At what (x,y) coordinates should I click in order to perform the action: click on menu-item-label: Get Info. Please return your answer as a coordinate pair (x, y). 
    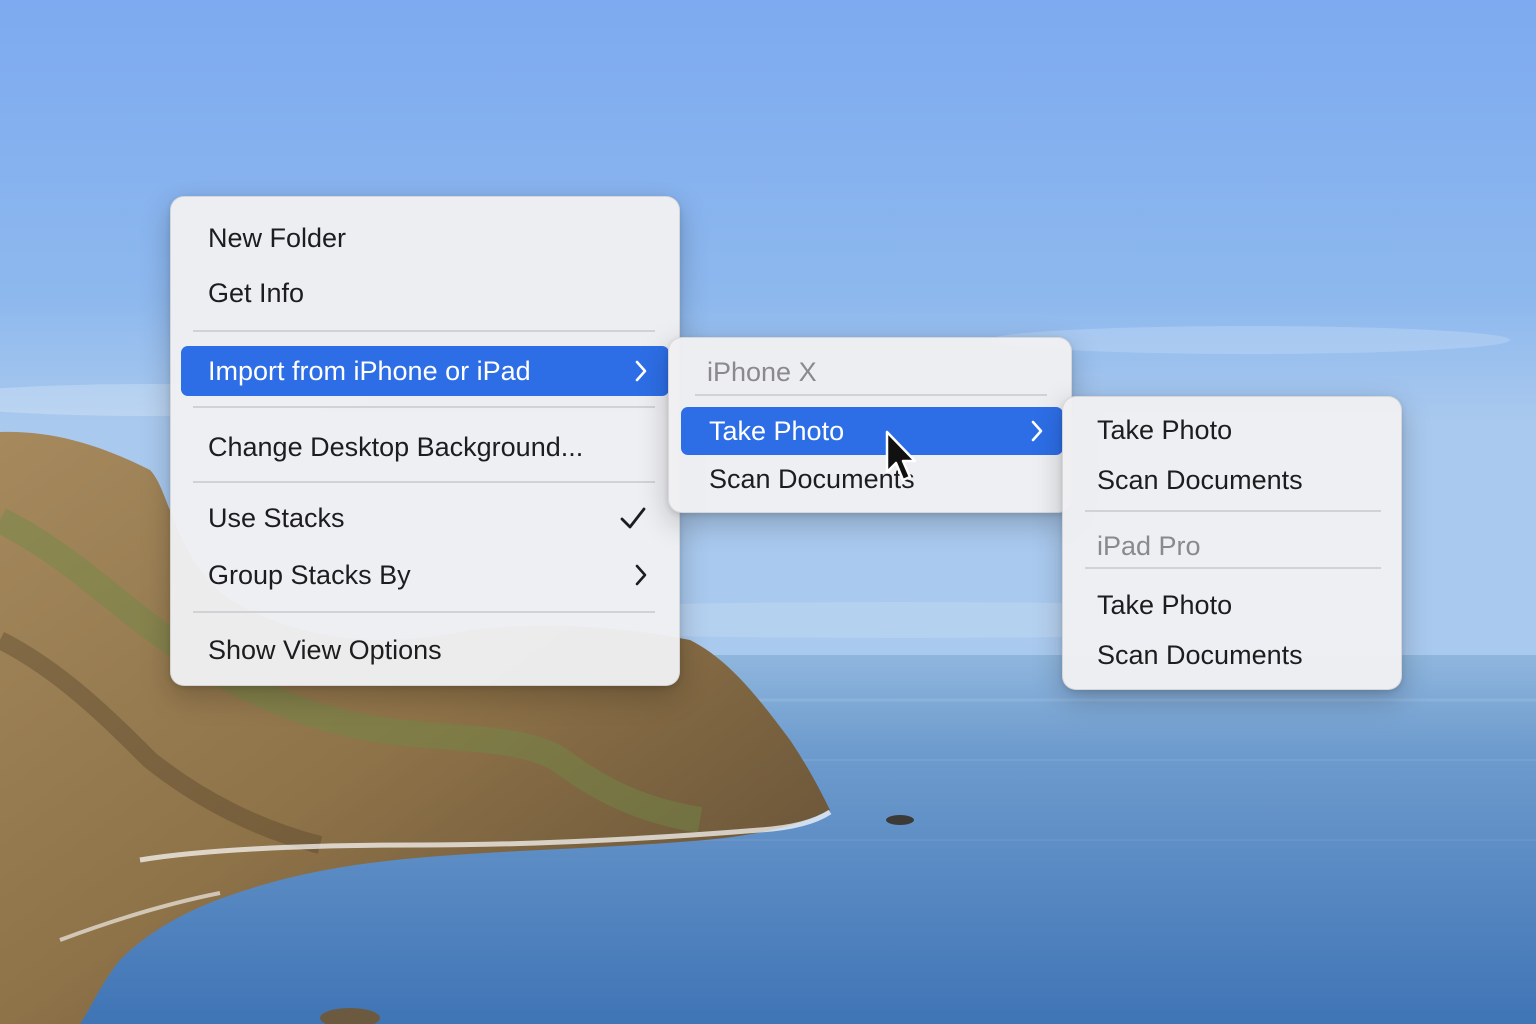
    Looking at the image, I should click on (256, 292).